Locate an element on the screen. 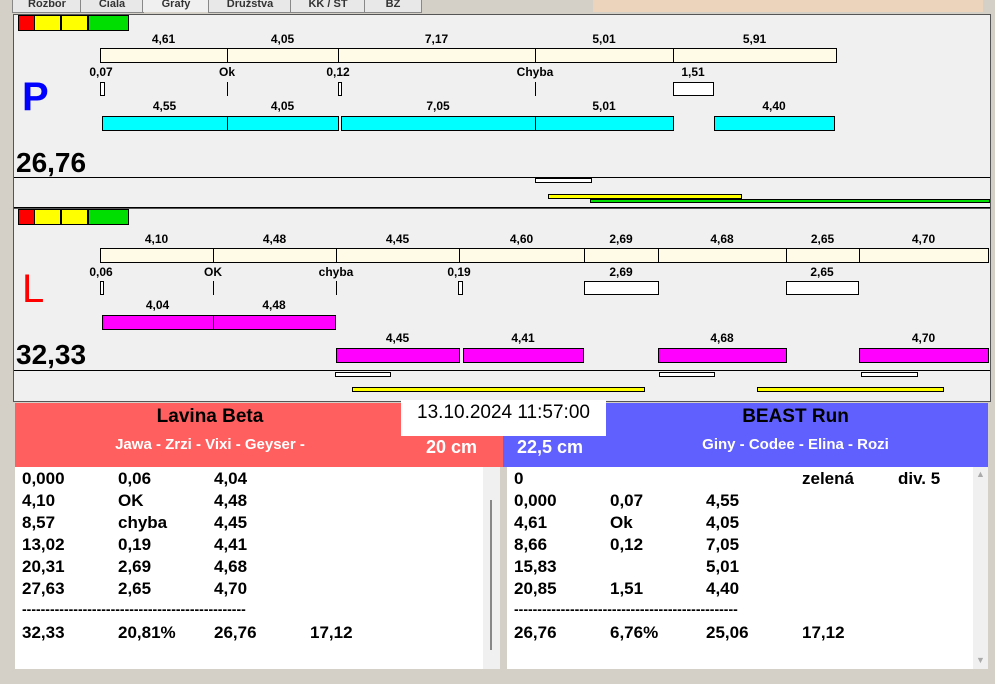  tab-1: Ciala is located at coordinates (112, 6).